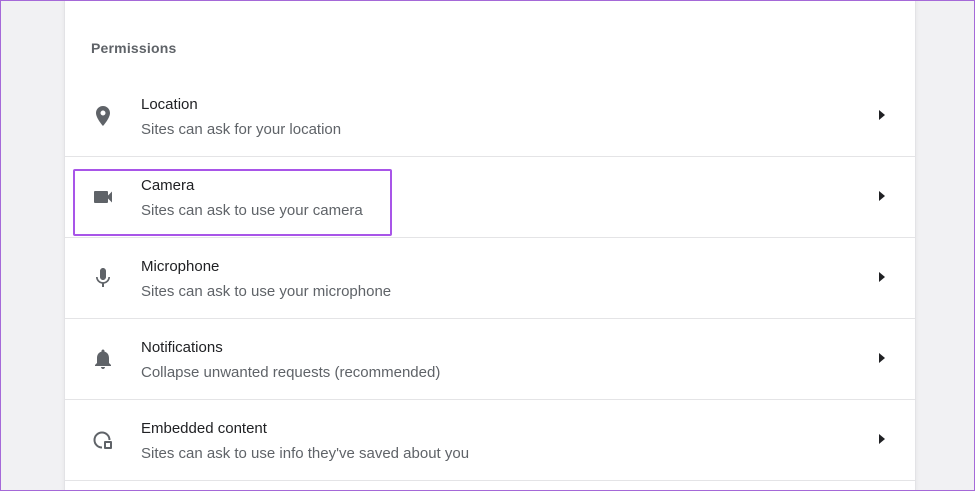 The width and height of the screenshot is (975, 491). What do you see at coordinates (204, 428) in the screenshot?
I see `permission-title: Embedded content` at bounding box center [204, 428].